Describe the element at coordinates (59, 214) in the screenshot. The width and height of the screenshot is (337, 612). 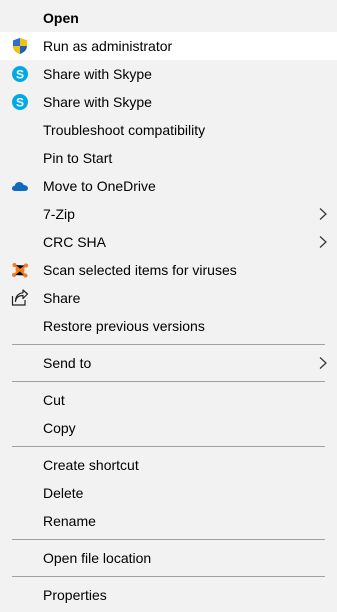
I see `menu-item-label: 7-Zip` at that location.